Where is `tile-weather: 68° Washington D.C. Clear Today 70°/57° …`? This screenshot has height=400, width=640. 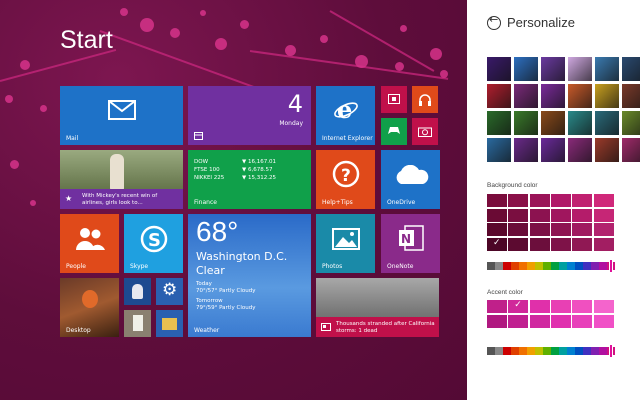 tile-weather: 68° Washington D.C. Clear Today 70°/57° … is located at coordinates (249, 275).